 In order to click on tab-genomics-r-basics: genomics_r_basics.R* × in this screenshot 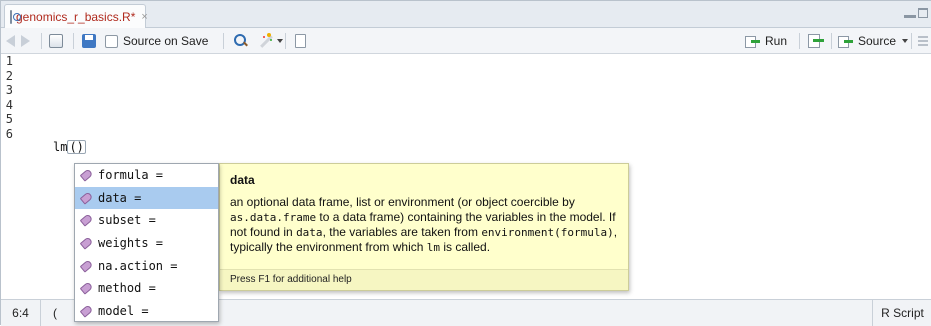, I will do `click(76, 16)`.